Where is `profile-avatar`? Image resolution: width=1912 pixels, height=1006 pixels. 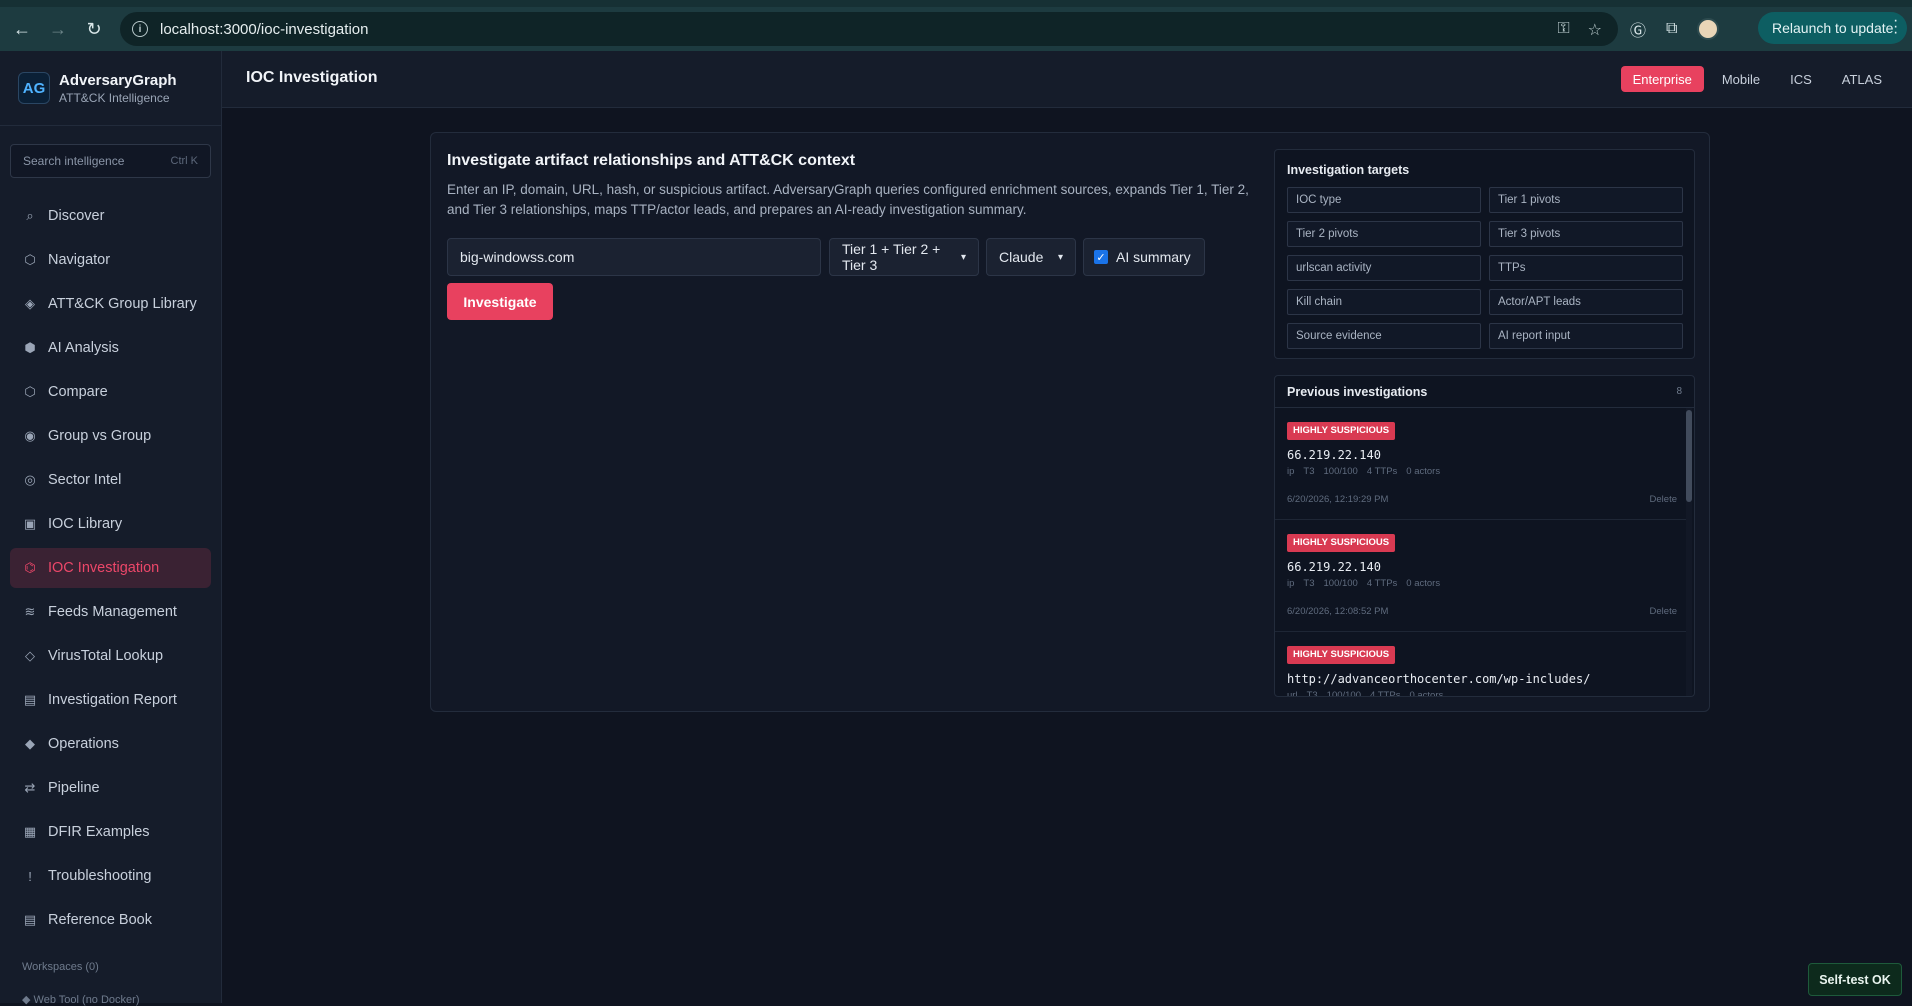 profile-avatar is located at coordinates (1708, 29).